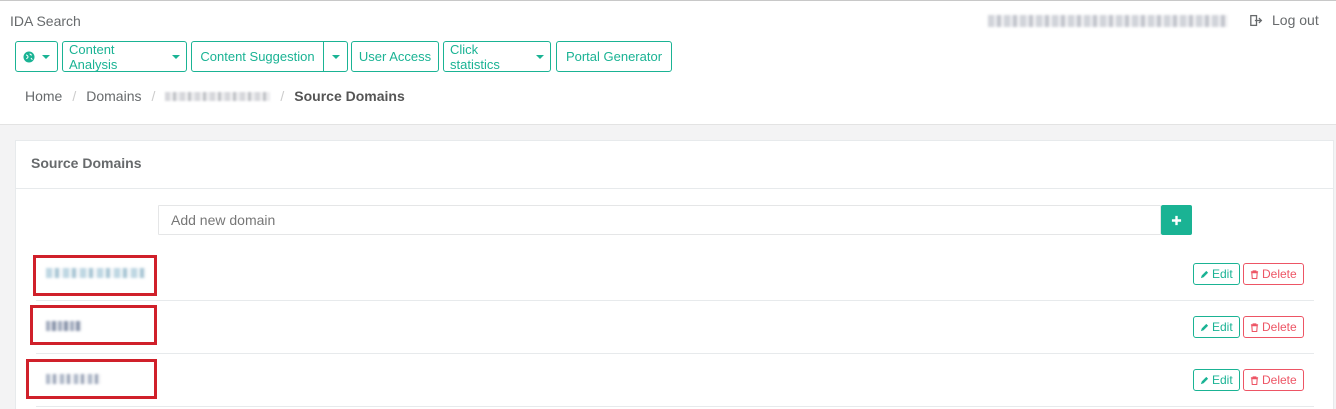  I want to click on language-dropdown-button, so click(36, 56).